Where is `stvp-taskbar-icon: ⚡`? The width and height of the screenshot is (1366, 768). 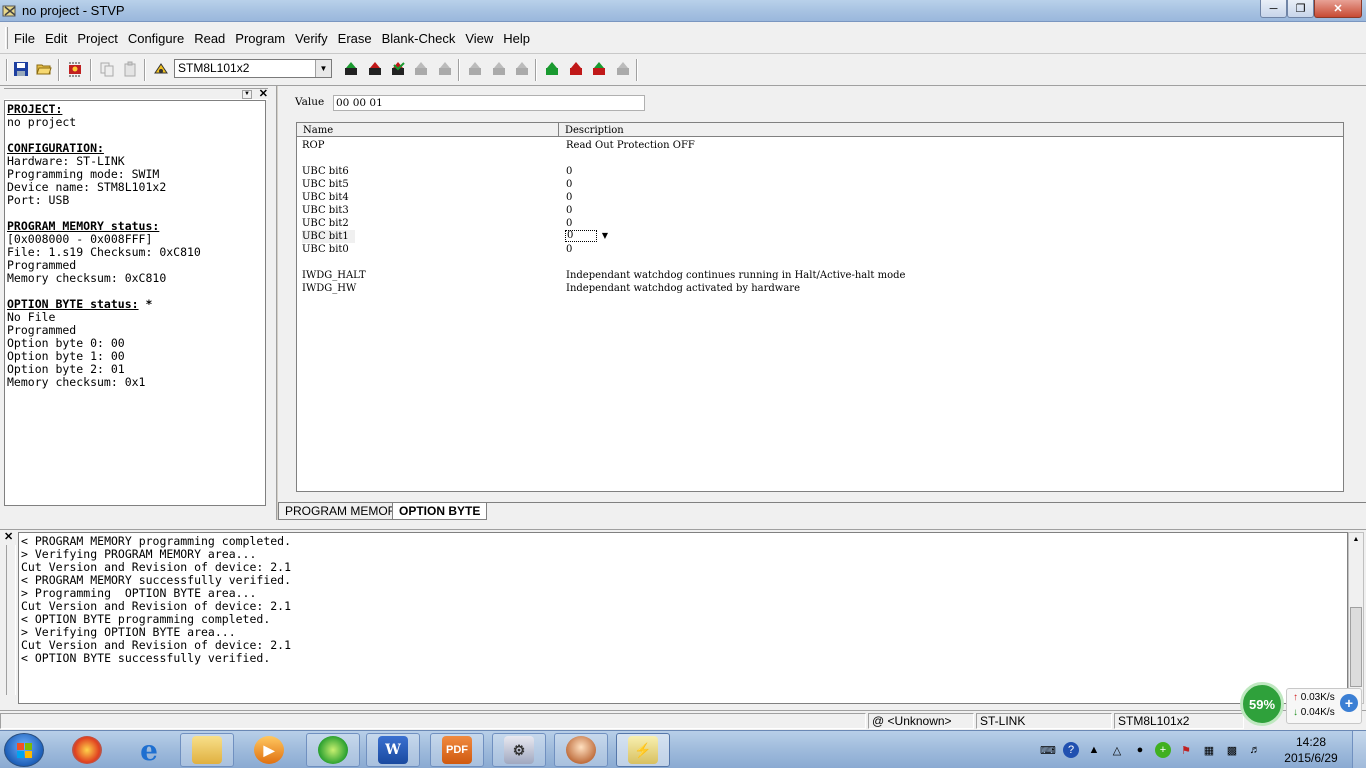
stvp-taskbar-icon: ⚡ is located at coordinates (643, 750).